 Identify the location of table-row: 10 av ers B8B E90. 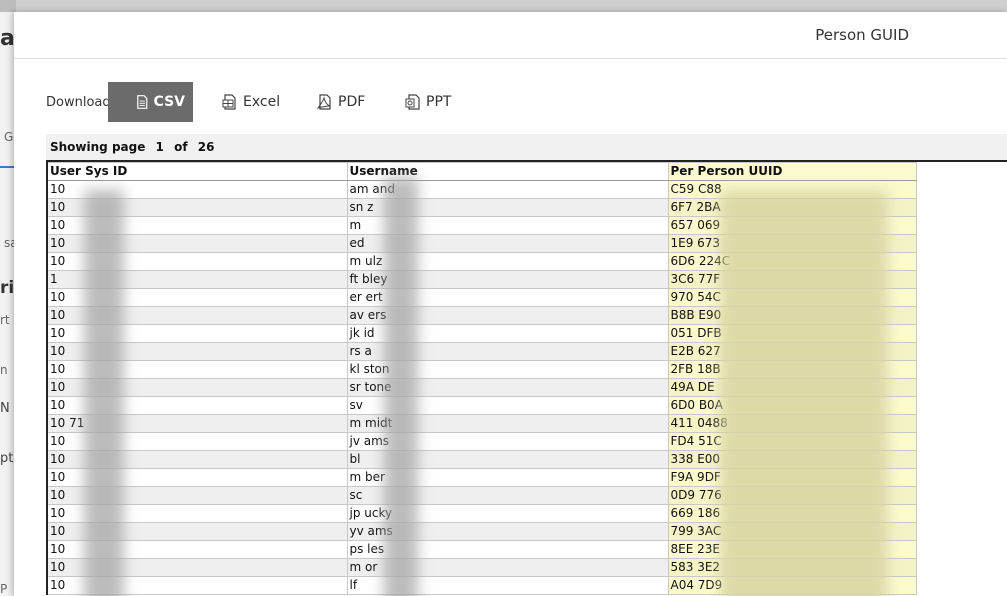
(526, 315).